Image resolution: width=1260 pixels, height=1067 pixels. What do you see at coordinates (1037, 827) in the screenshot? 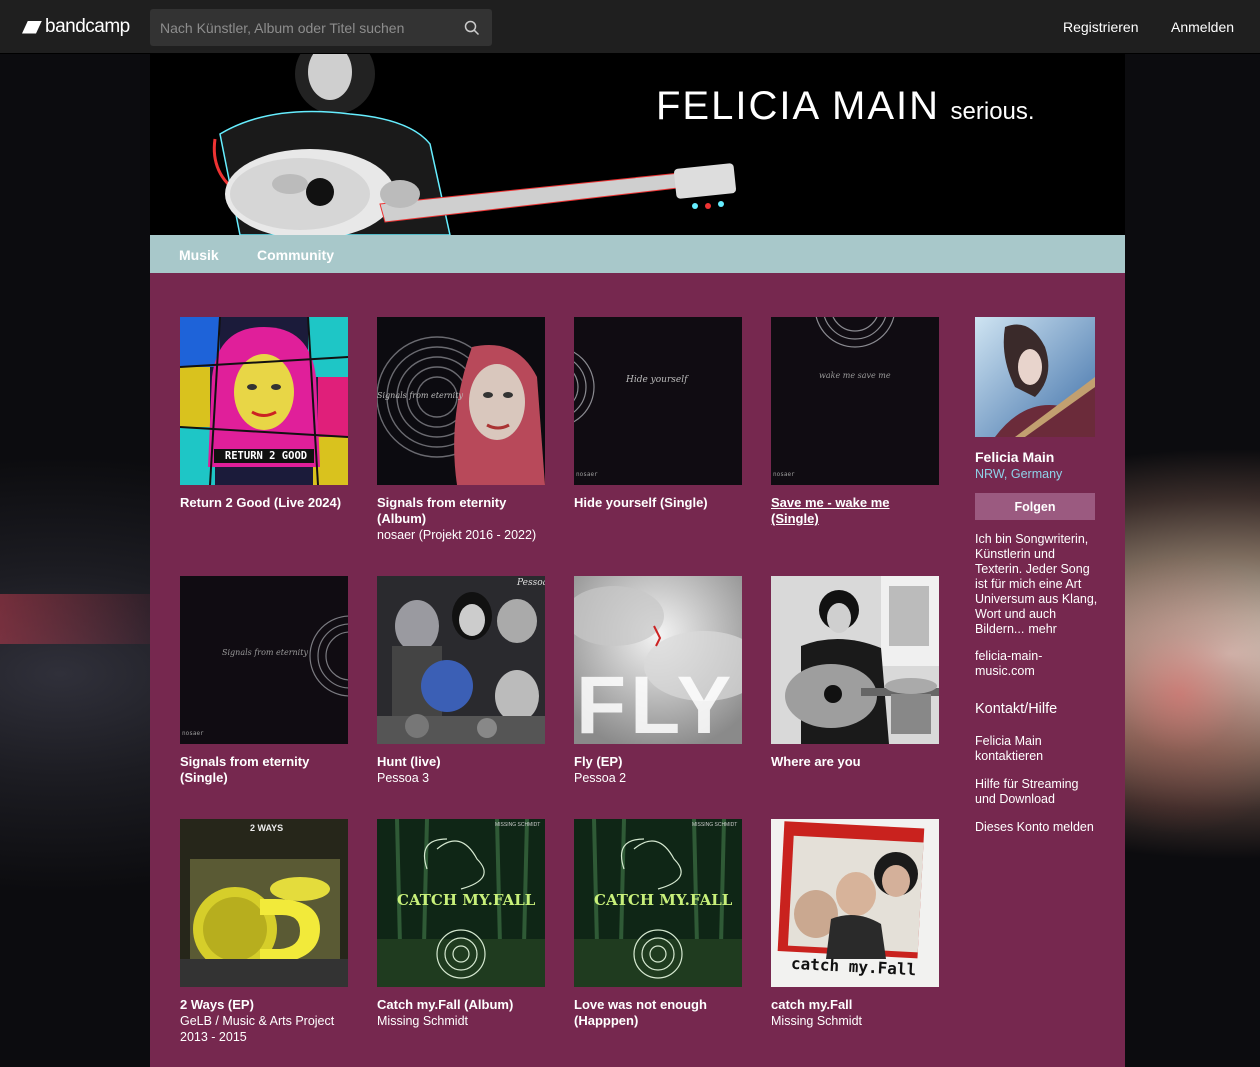
I see `report-account-link: Dieses Konto melden` at bounding box center [1037, 827].